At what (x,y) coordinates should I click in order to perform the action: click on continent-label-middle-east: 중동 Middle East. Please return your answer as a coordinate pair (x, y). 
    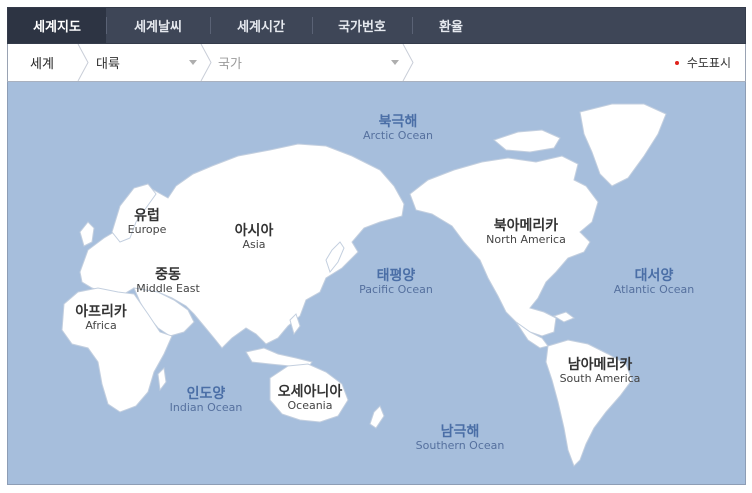
    Looking at the image, I should click on (168, 281).